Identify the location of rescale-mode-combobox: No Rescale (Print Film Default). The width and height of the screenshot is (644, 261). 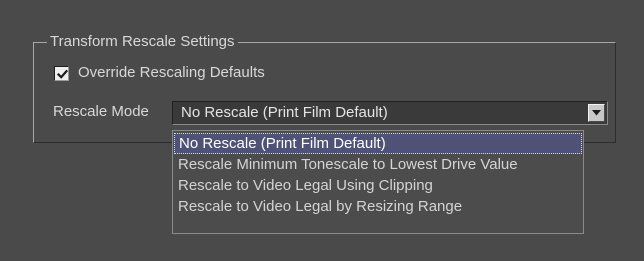
(390, 113).